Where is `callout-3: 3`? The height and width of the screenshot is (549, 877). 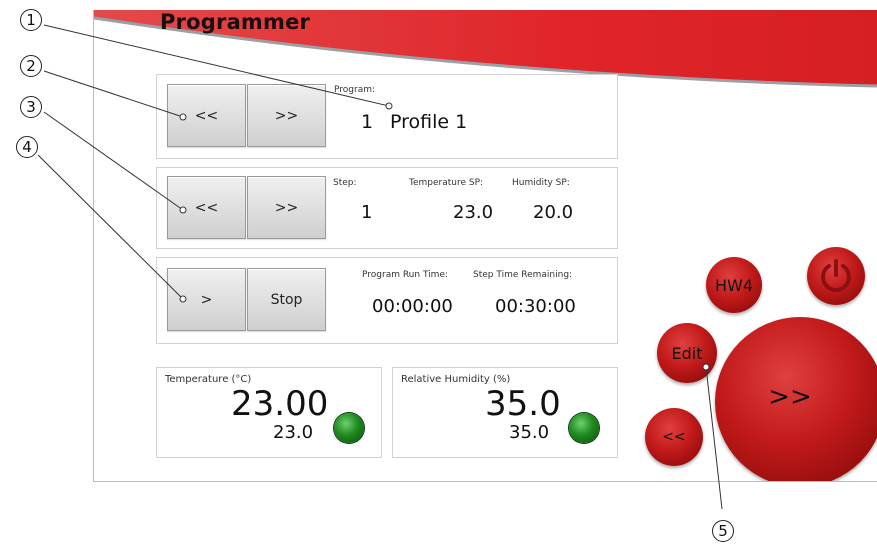
callout-3: 3 is located at coordinates (31, 107).